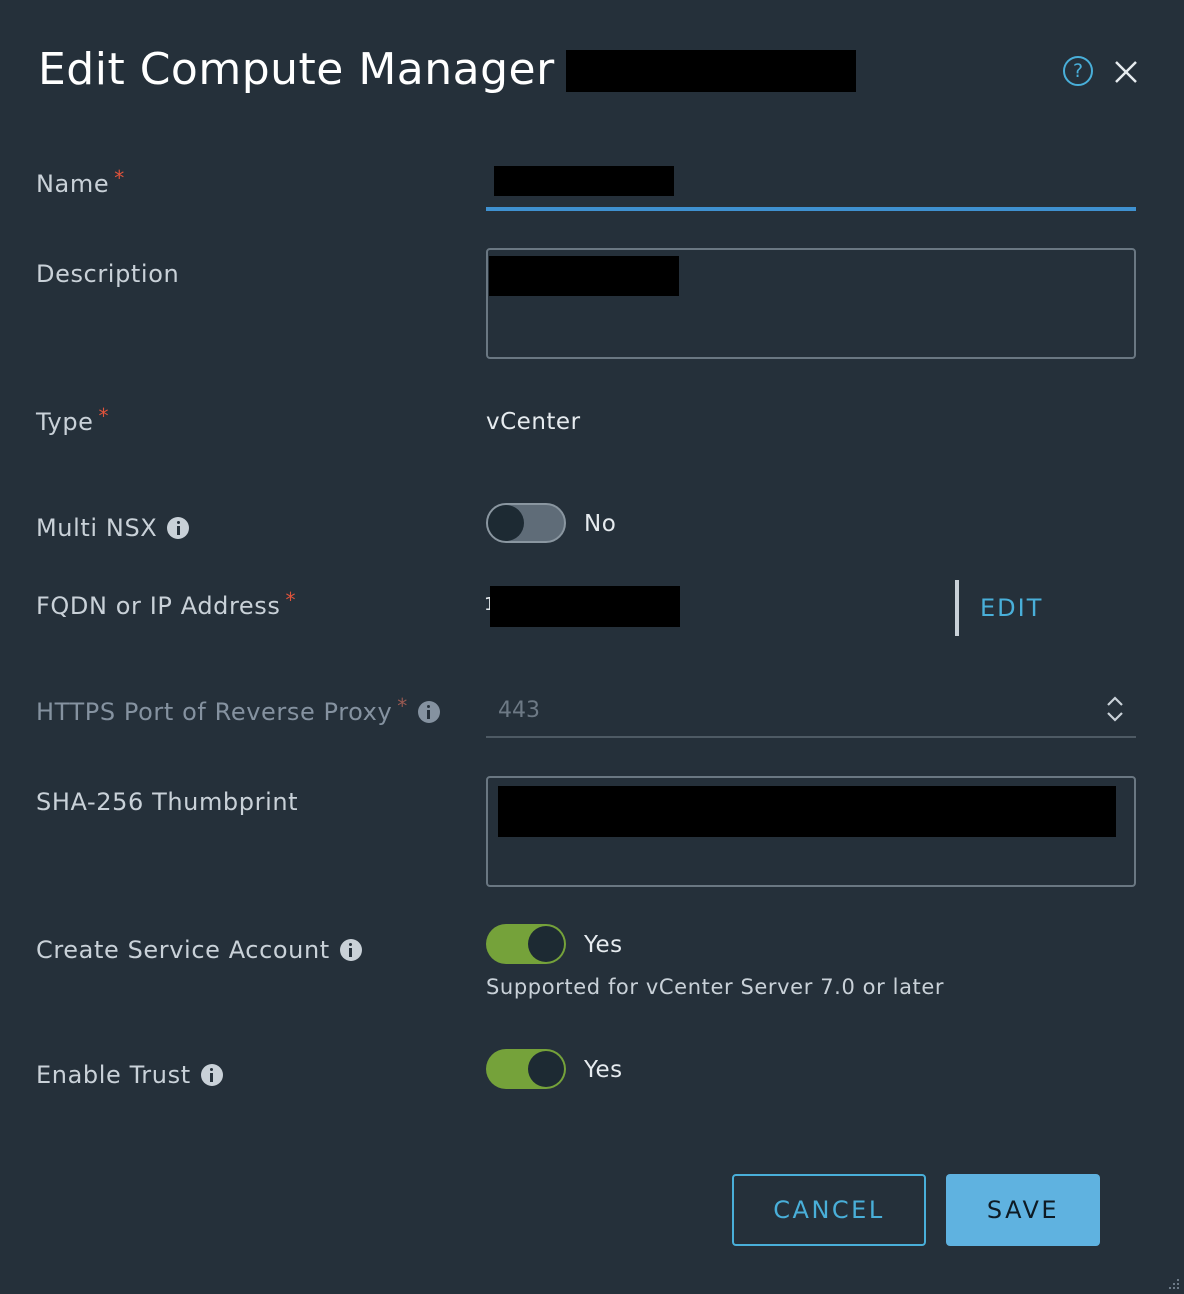 The height and width of the screenshot is (1294, 1184). I want to click on resize-grip-icon, so click(1173, 1283).